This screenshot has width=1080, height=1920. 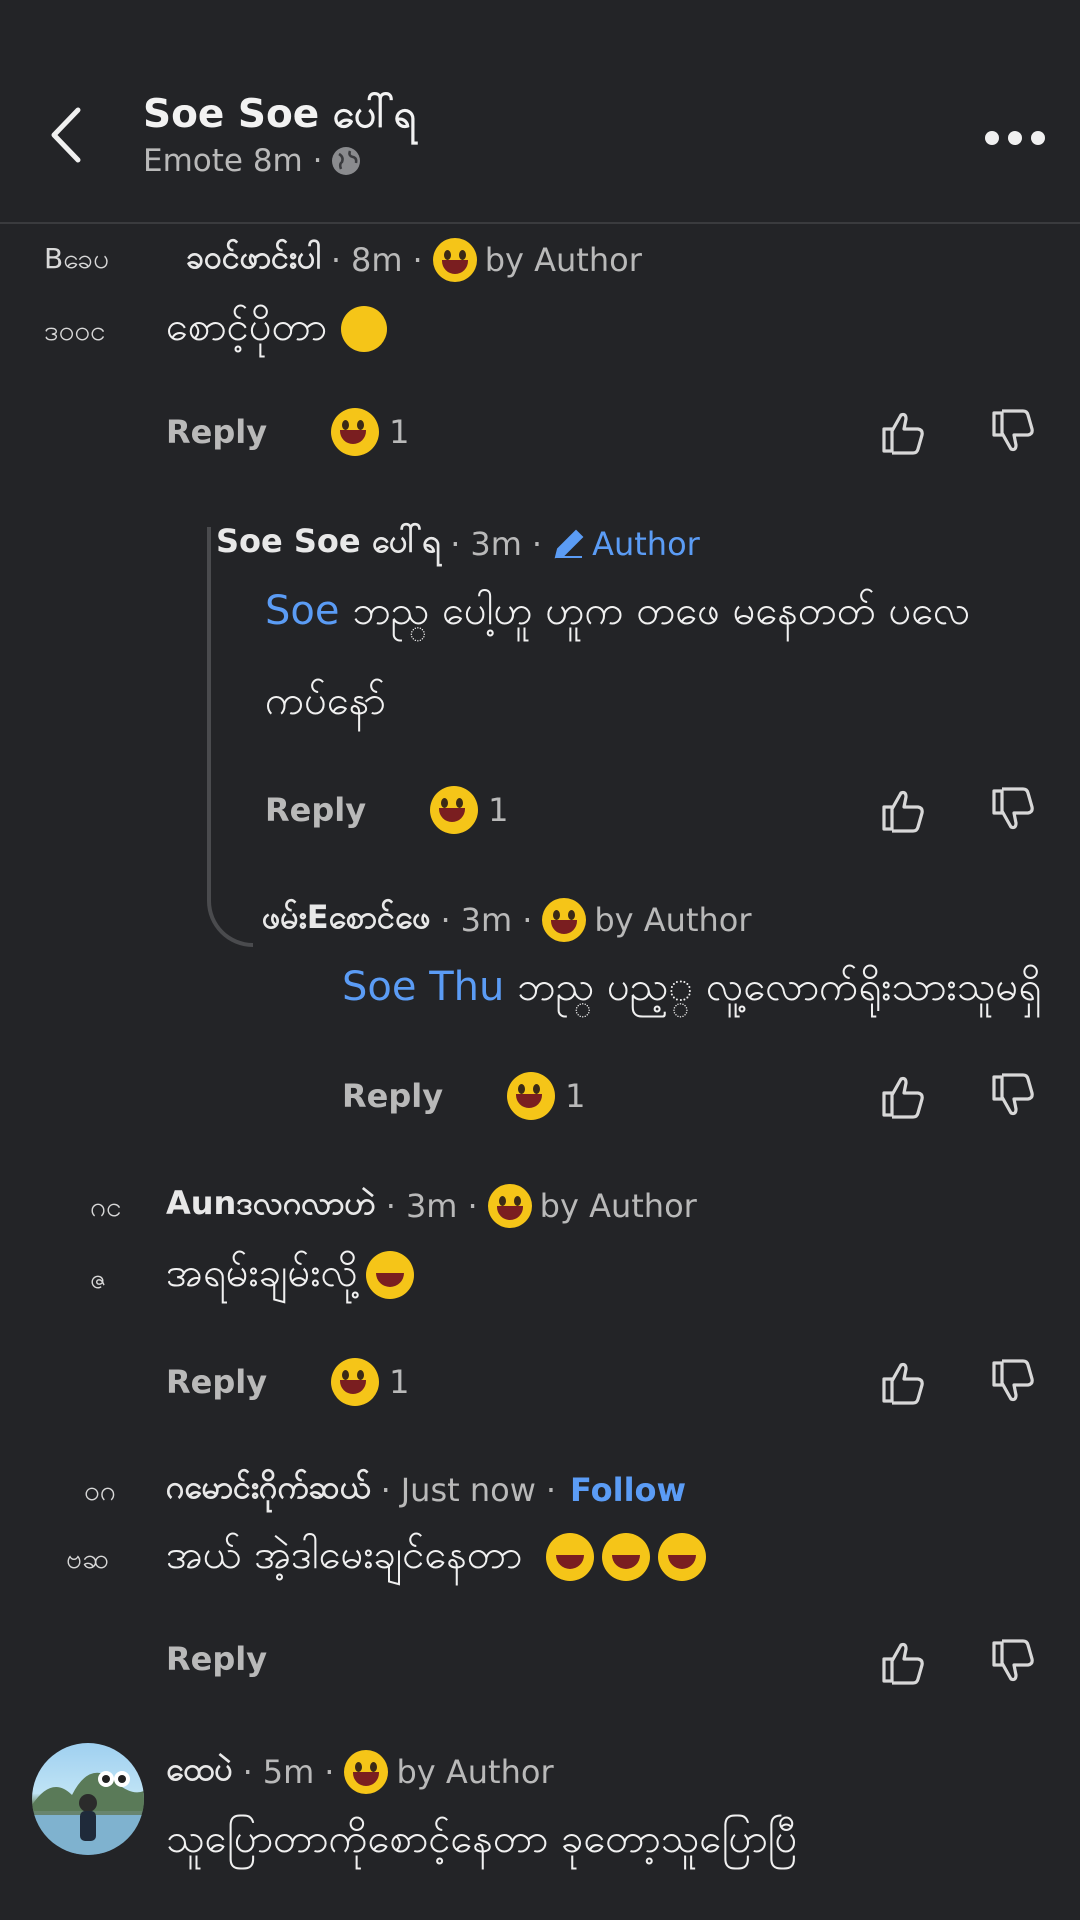 I want to click on avatar, so click(x=88, y=1799).